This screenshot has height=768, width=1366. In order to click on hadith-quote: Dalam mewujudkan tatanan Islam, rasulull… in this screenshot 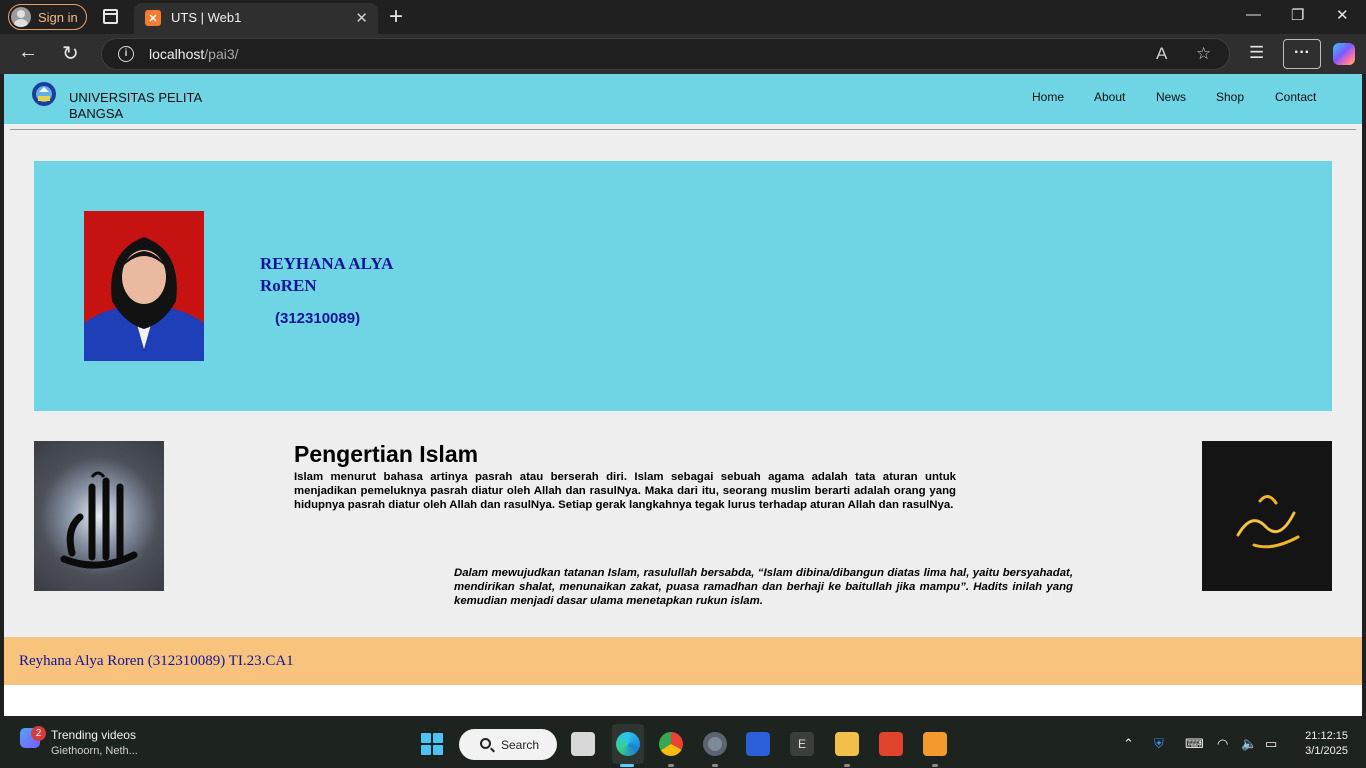, I will do `click(763, 587)`.